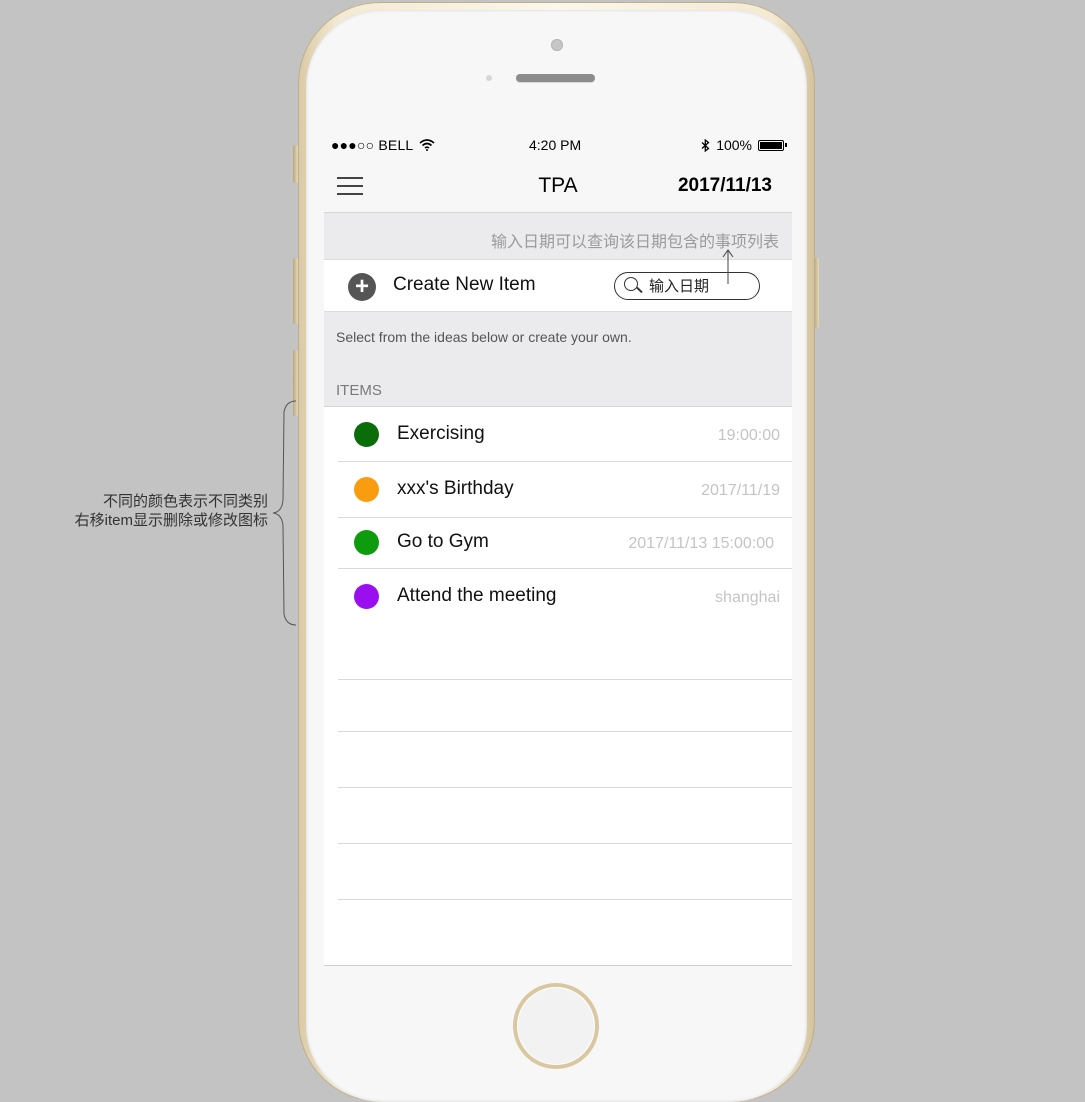 This screenshot has width=1085, height=1102. What do you see at coordinates (455, 488) in the screenshot?
I see `item-title: xxx's Birthday` at bounding box center [455, 488].